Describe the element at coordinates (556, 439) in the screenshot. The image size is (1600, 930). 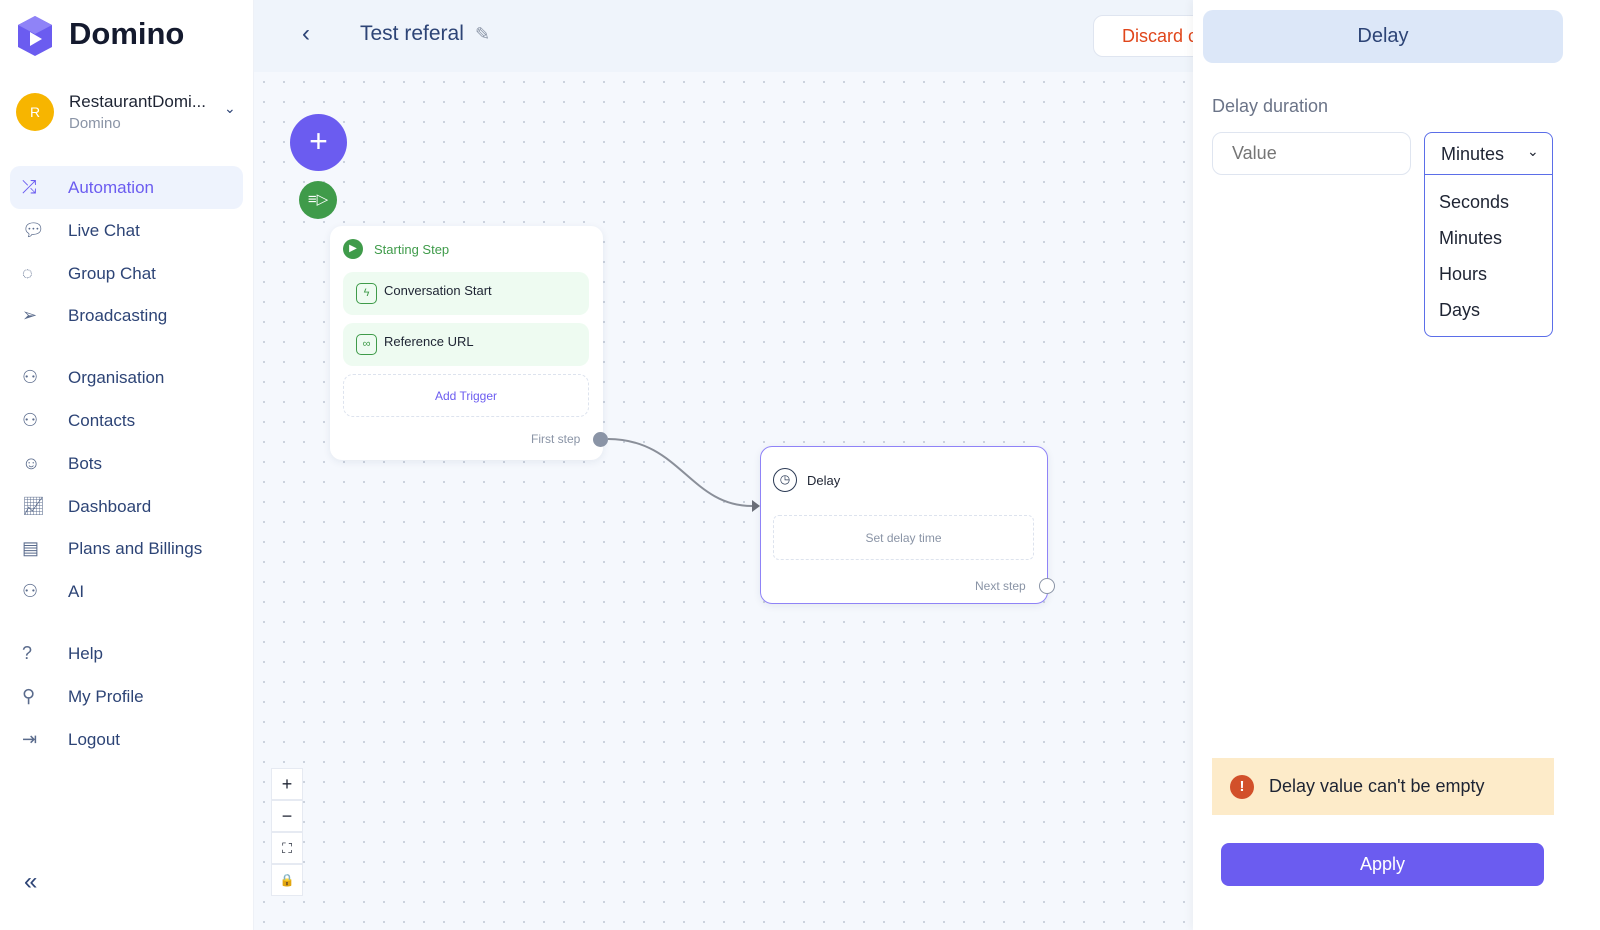
I see `first-step-label: First step` at that location.